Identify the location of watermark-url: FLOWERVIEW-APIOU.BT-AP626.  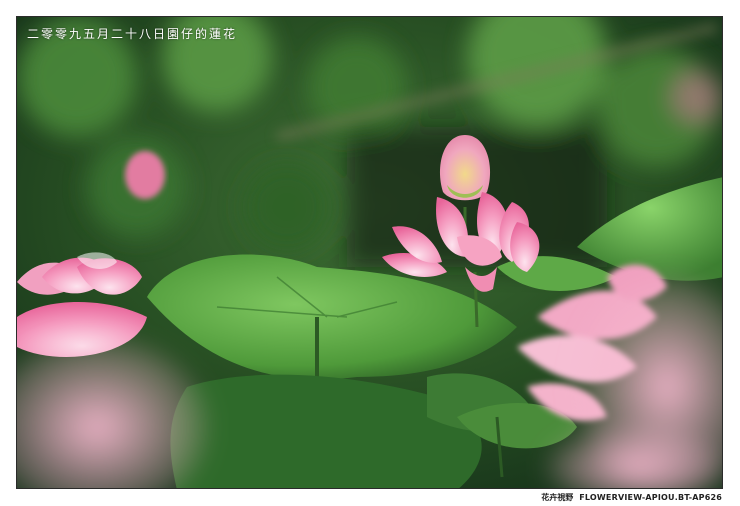
(650, 497).